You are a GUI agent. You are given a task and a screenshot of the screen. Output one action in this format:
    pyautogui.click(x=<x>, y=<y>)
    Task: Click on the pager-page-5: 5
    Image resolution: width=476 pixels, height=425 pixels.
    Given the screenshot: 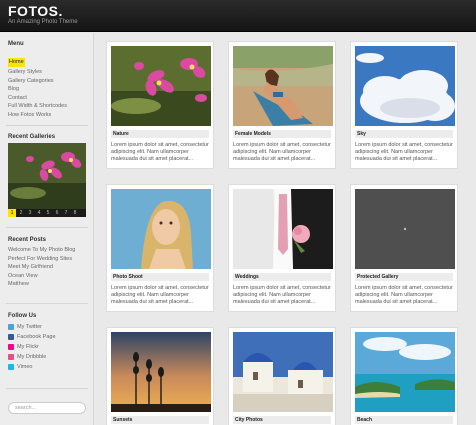 What is the action you would take?
    pyautogui.click(x=48, y=213)
    